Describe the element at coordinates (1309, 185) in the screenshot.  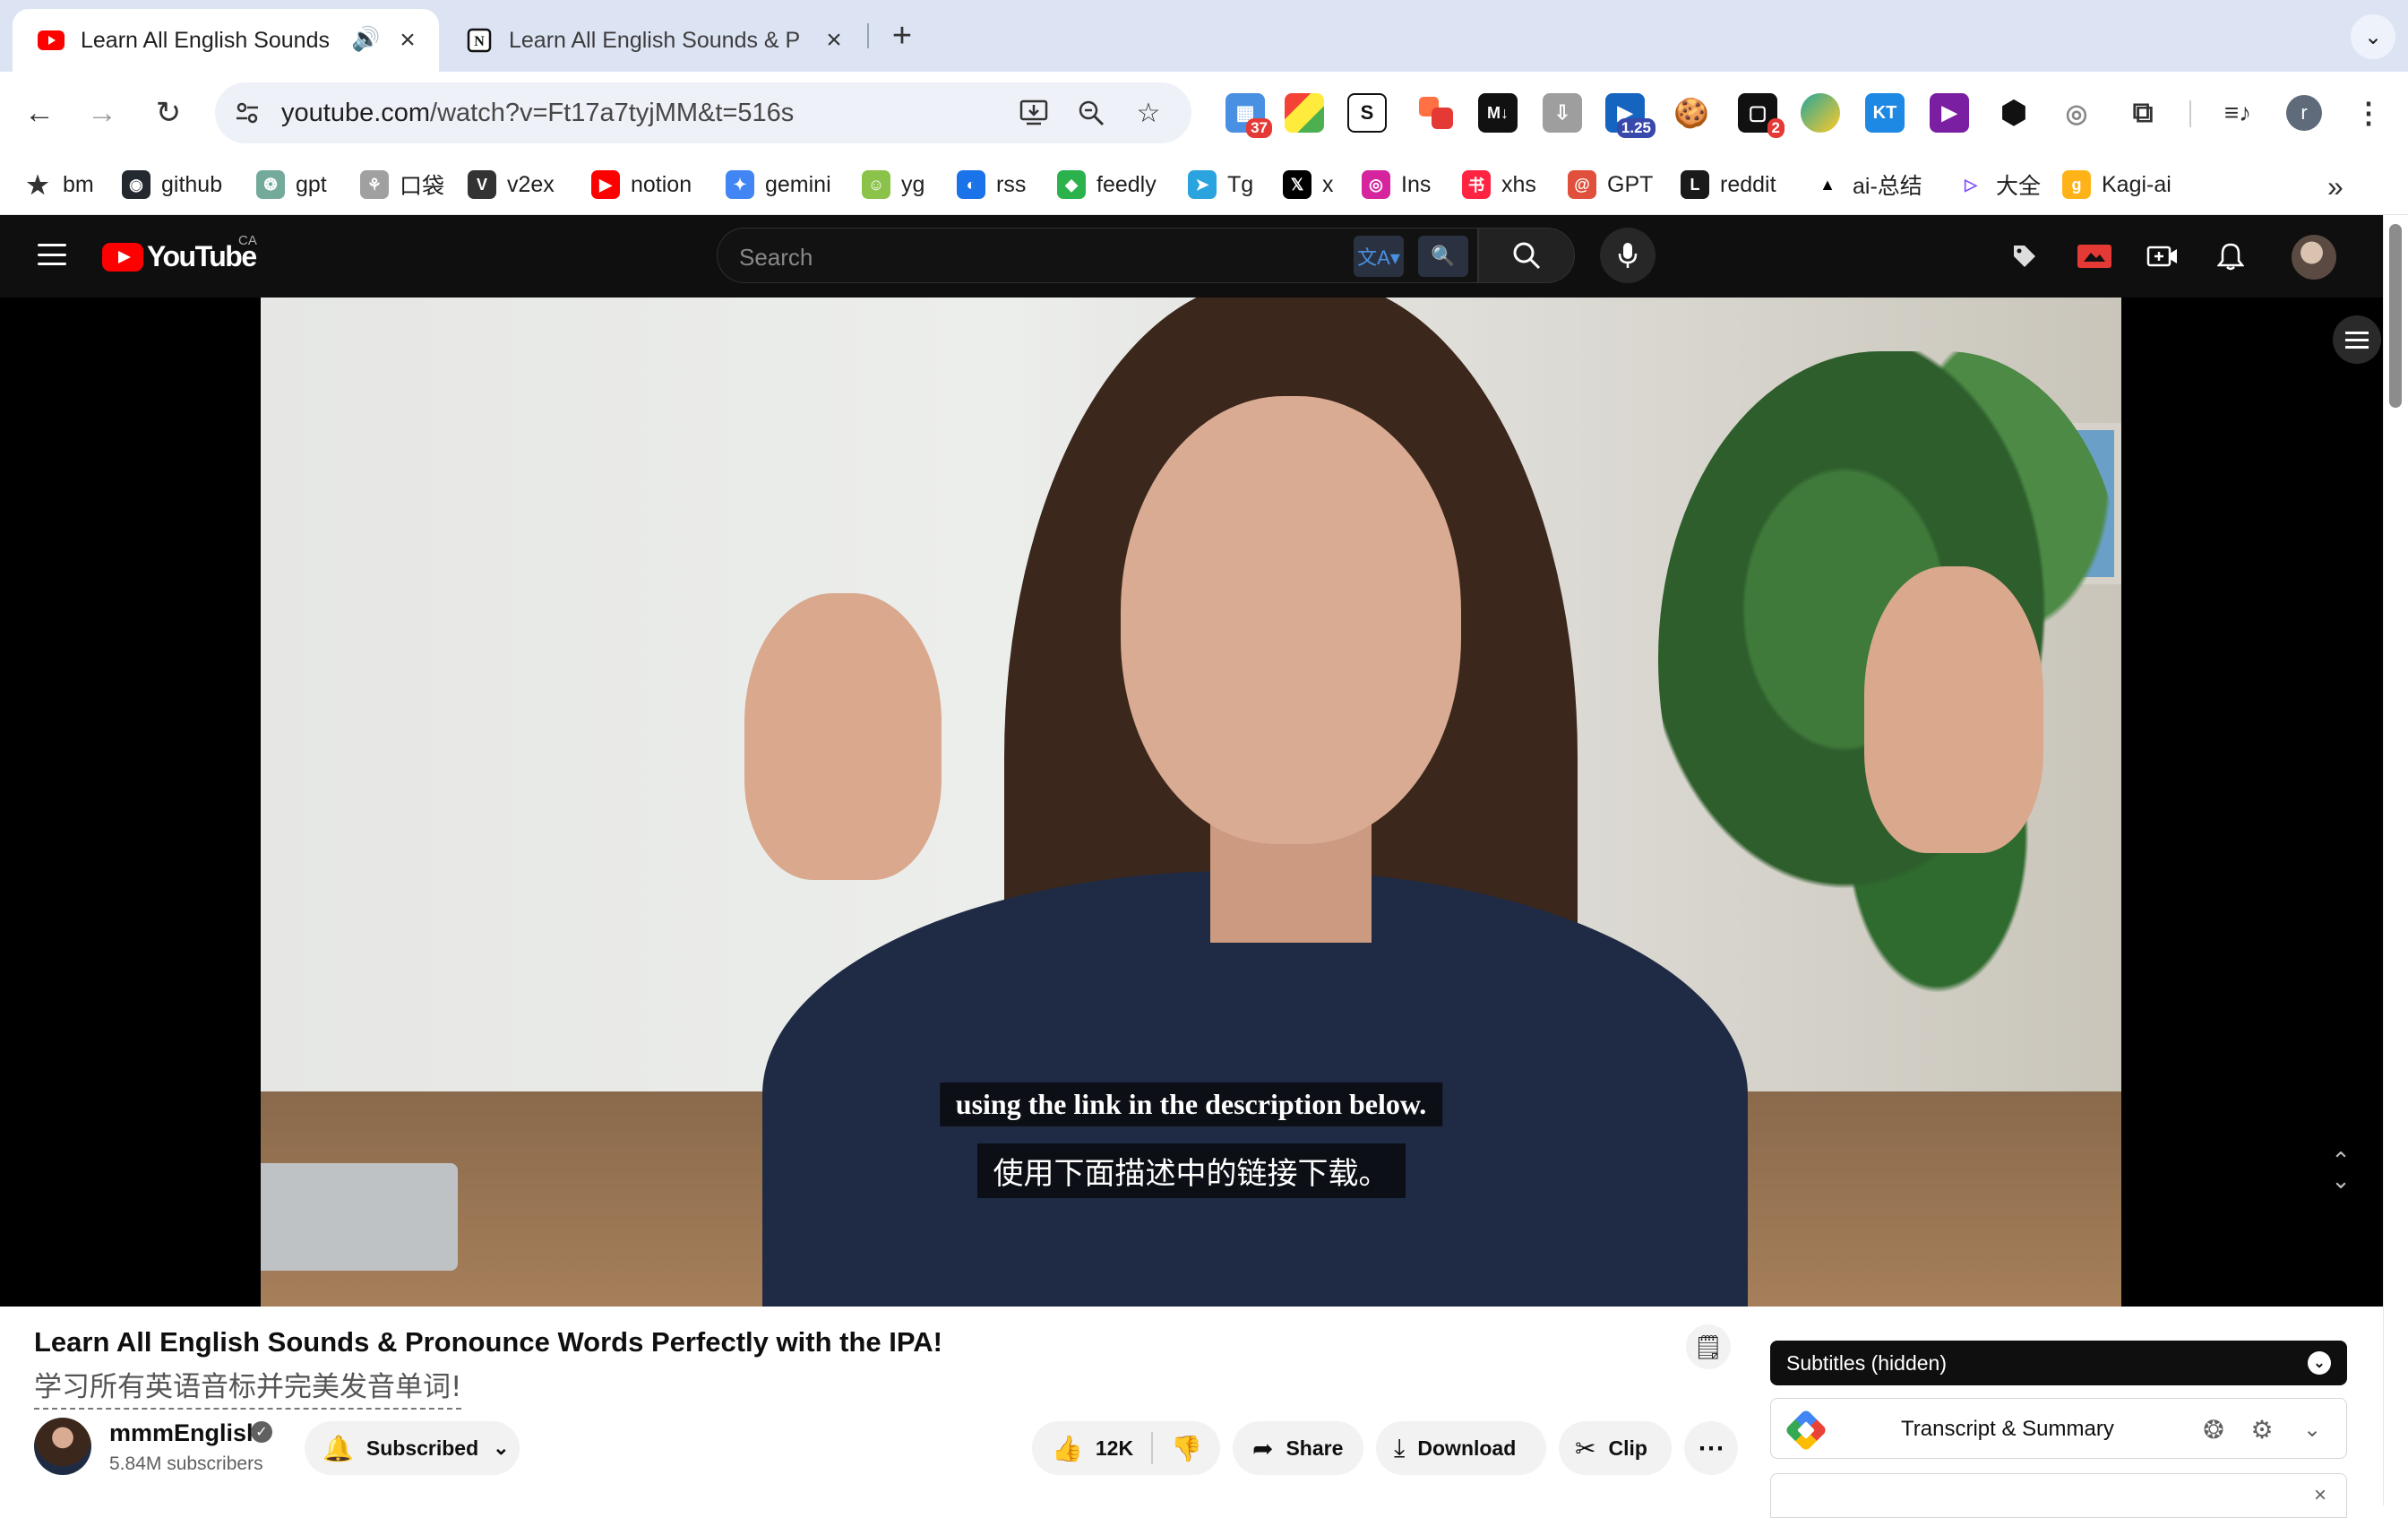
I see `bookmark-x-11: 𝕏x` at that location.